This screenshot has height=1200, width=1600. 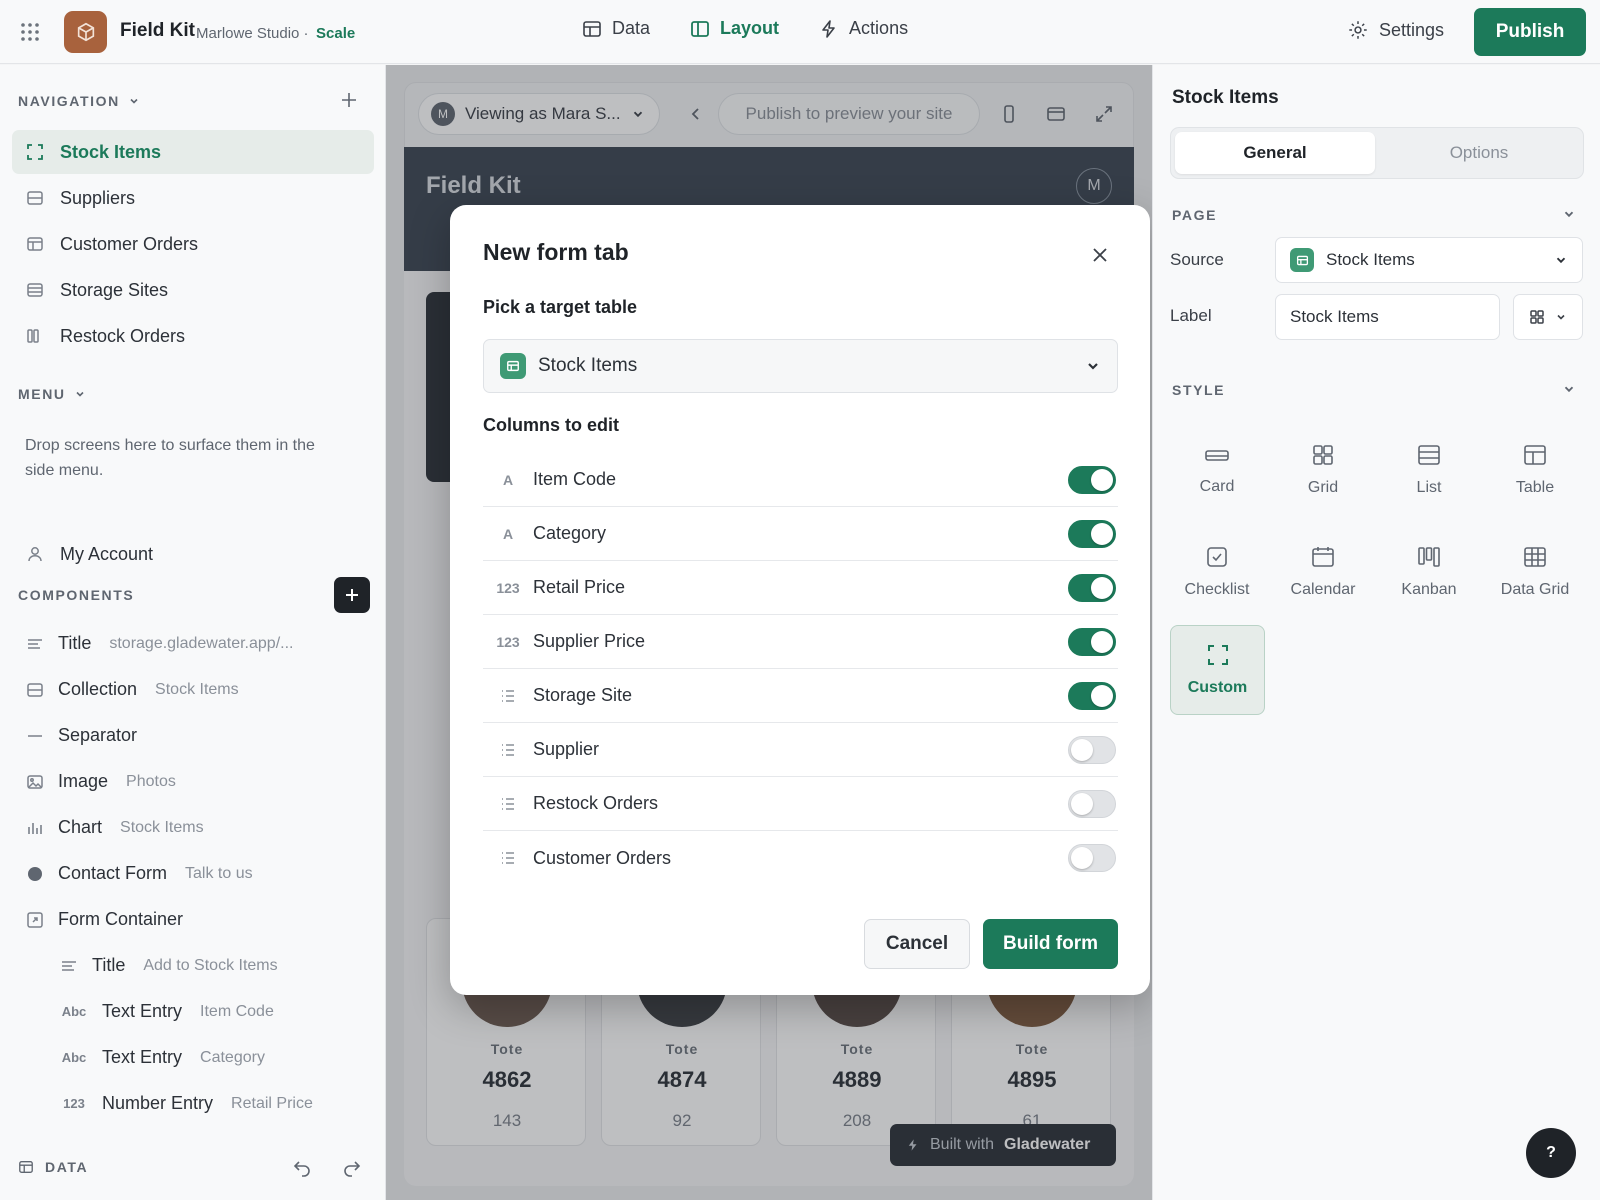 I want to click on number-type-icon: 123, so click(x=508, y=587).